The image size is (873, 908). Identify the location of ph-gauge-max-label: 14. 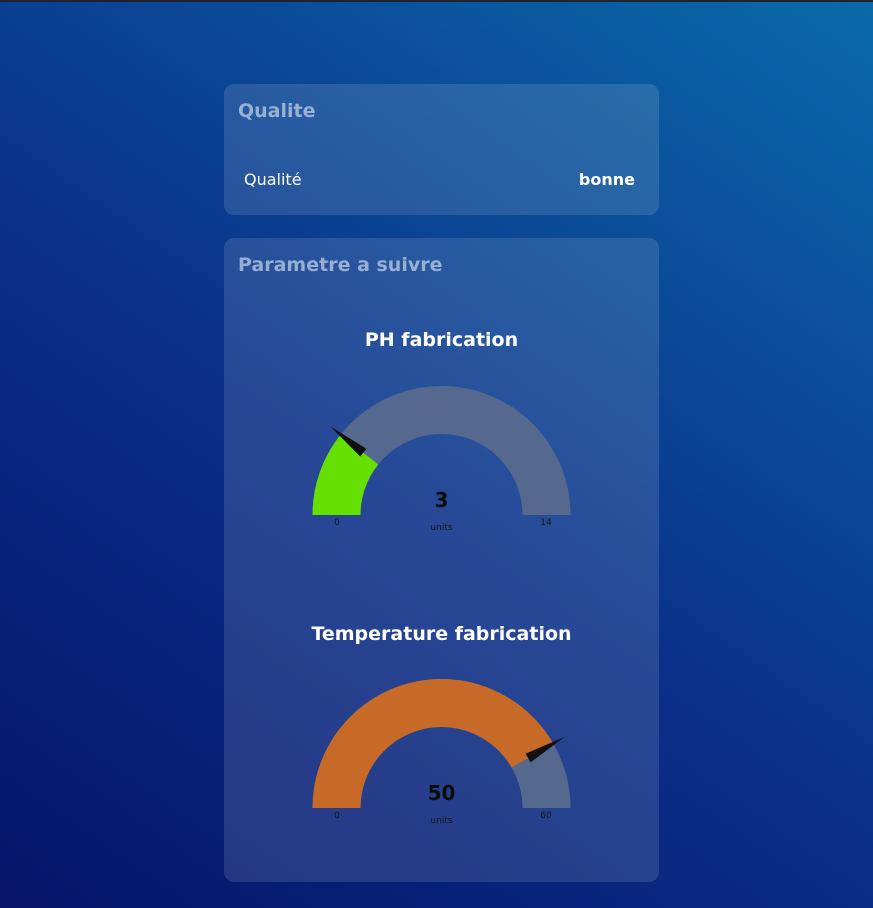
(546, 523).